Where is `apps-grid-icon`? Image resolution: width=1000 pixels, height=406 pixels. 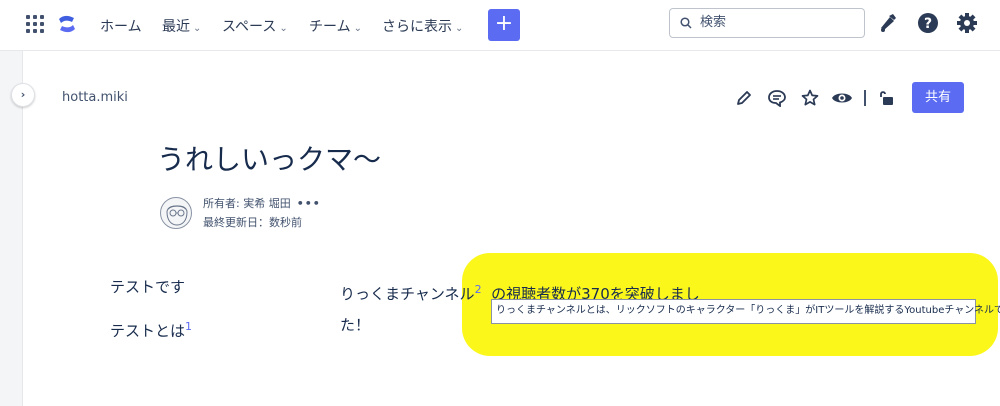
apps-grid-icon is located at coordinates (35, 24).